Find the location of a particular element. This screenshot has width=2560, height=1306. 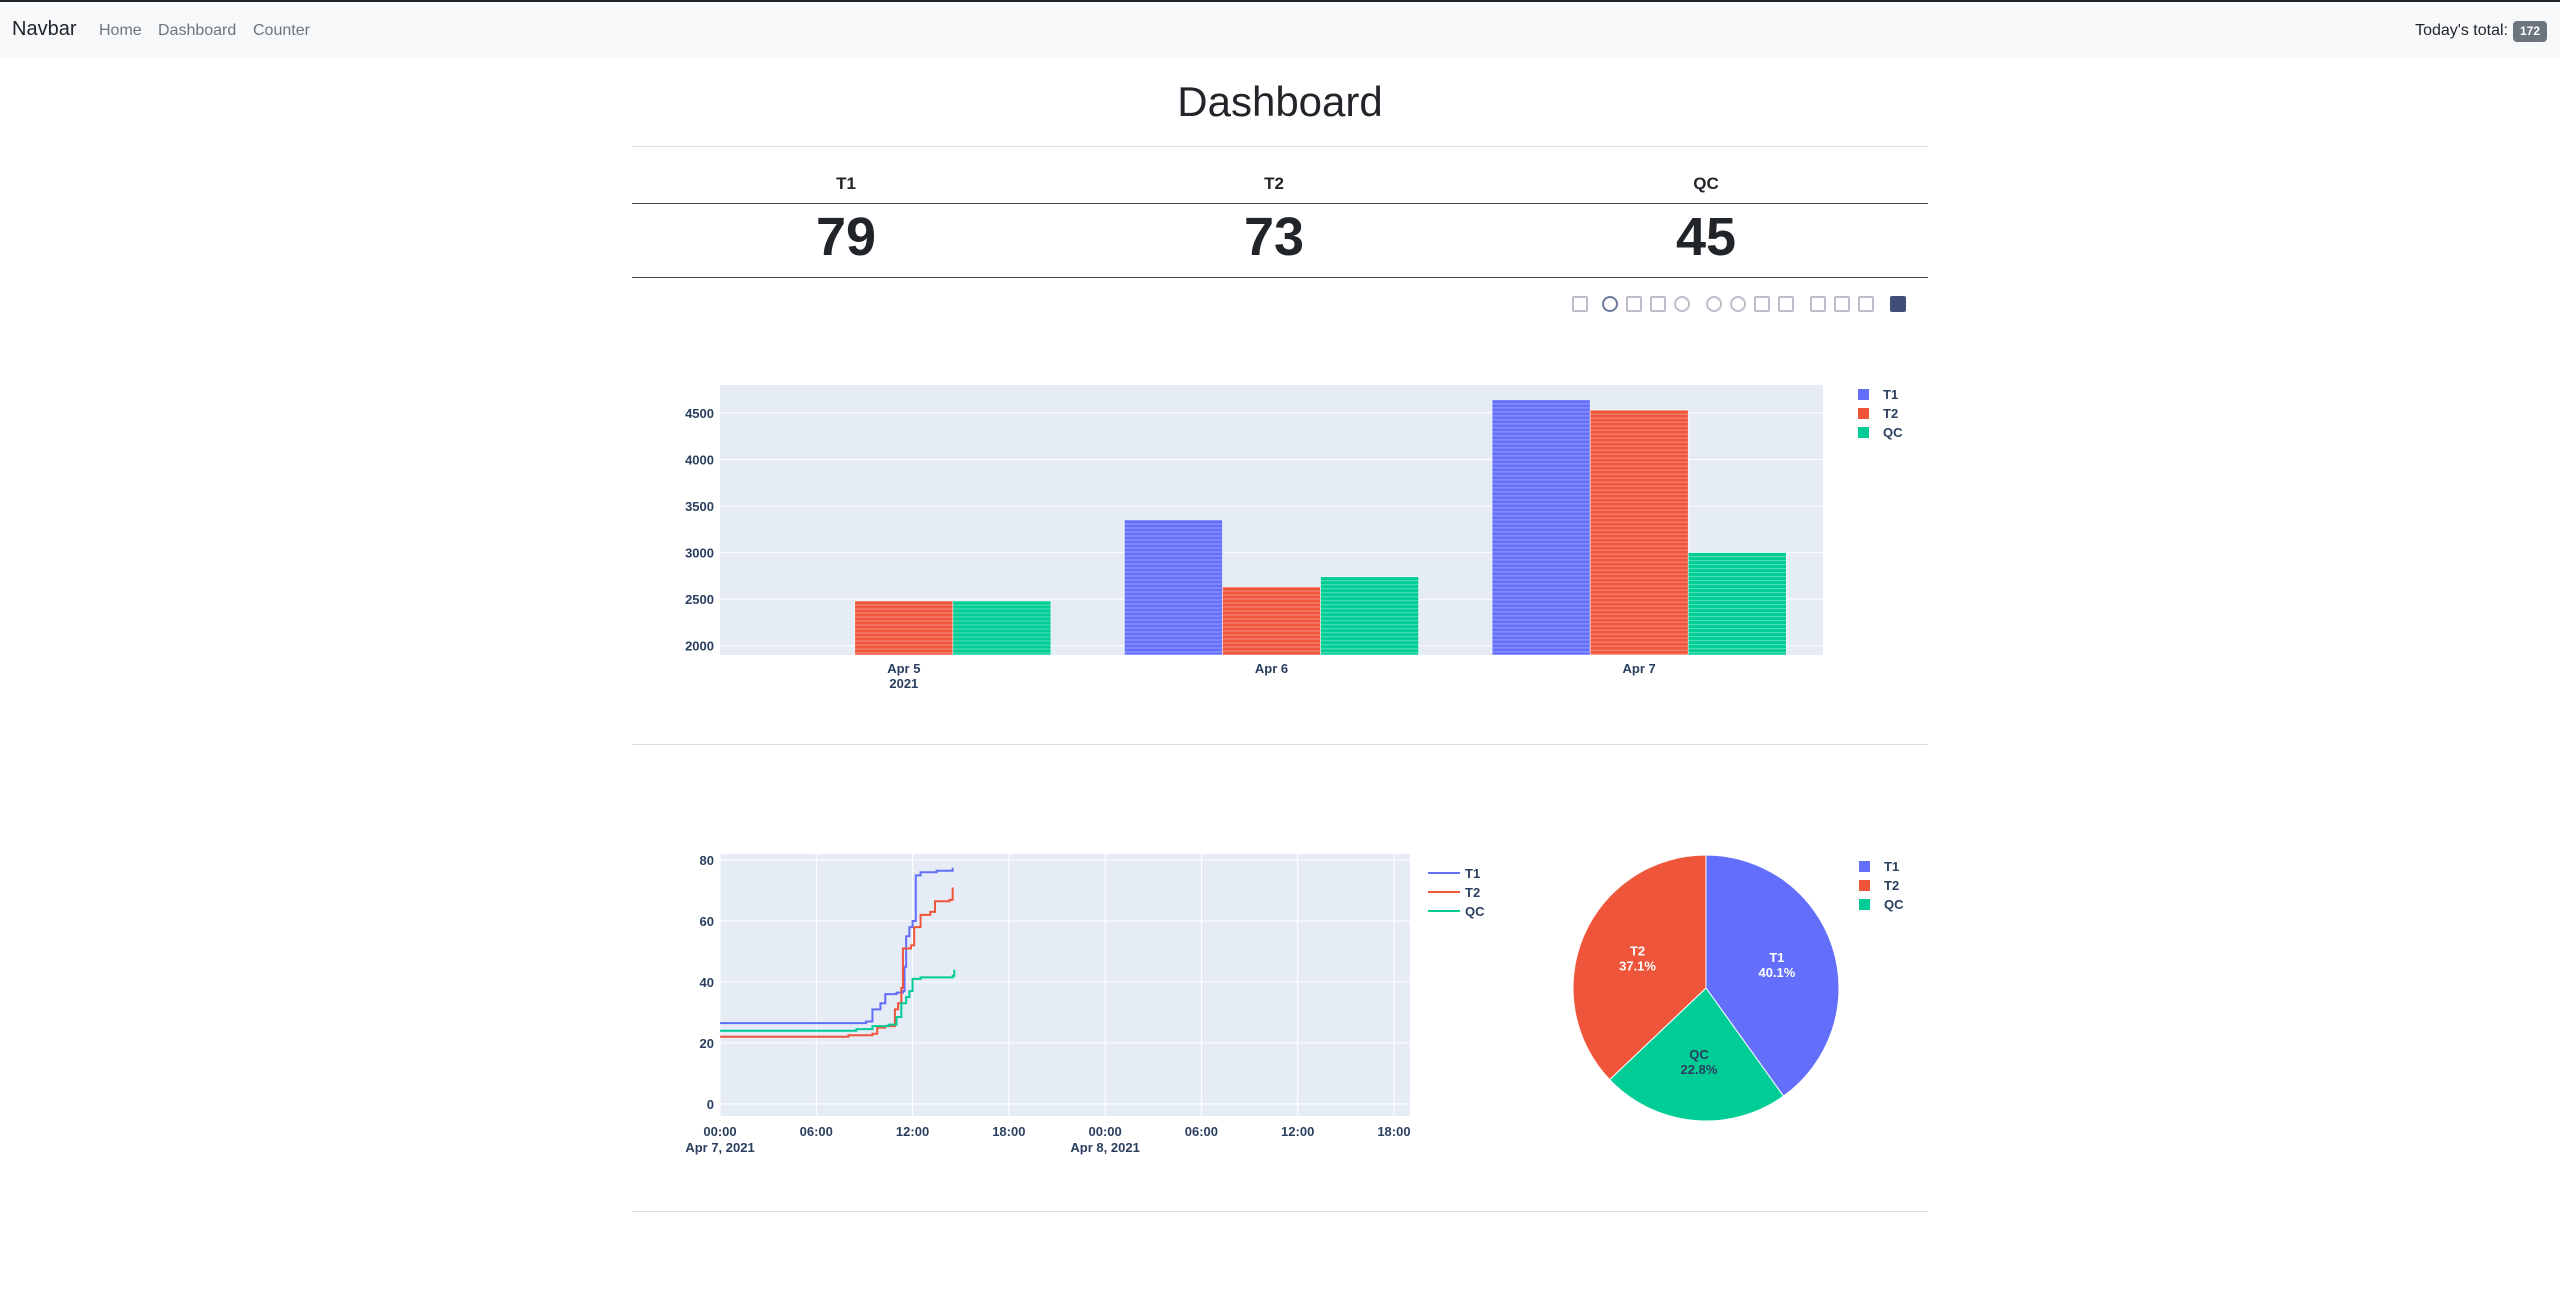

pie-label-name-t2: T2 is located at coordinates (1637, 951).